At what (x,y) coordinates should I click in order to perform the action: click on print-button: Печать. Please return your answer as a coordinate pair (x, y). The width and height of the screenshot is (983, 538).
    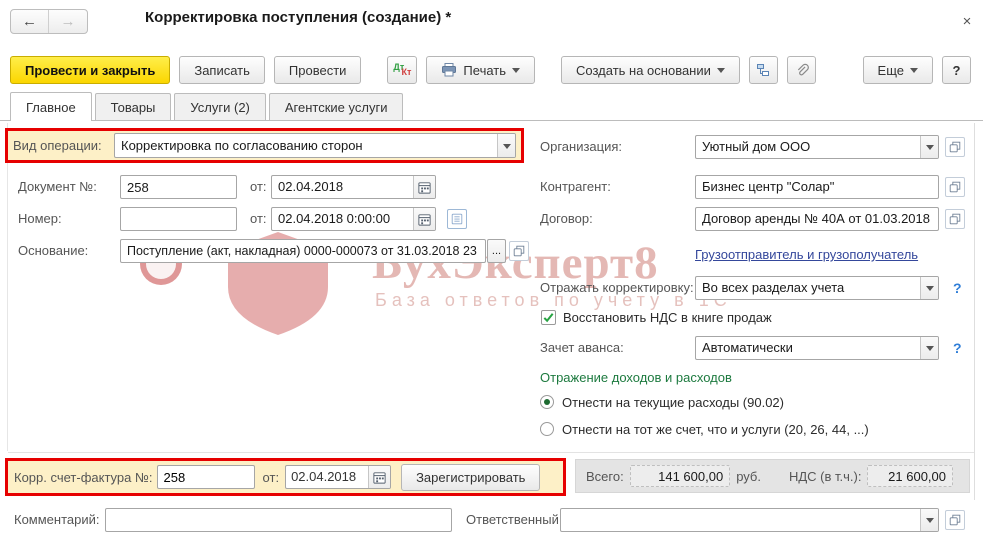
    Looking at the image, I should click on (481, 70).